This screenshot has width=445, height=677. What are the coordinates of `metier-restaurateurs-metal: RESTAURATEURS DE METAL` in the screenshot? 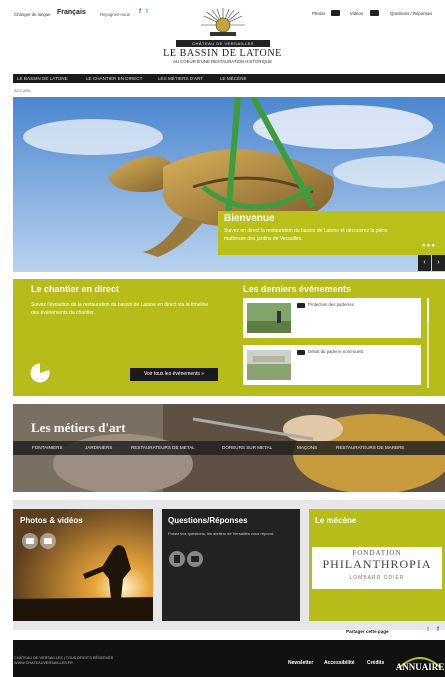 It's located at (163, 448).